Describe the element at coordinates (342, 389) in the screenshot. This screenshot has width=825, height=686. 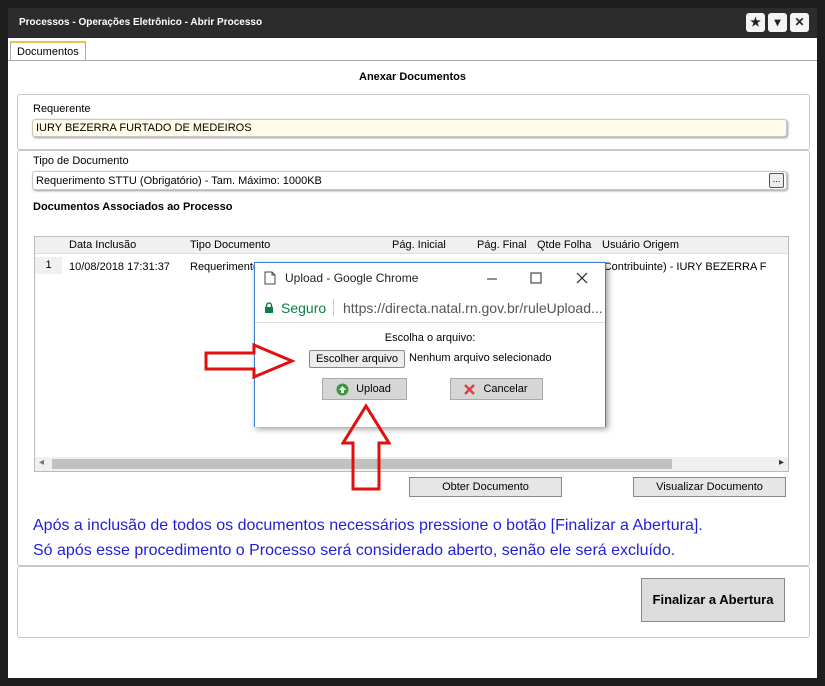
I see `upload-icon` at that location.